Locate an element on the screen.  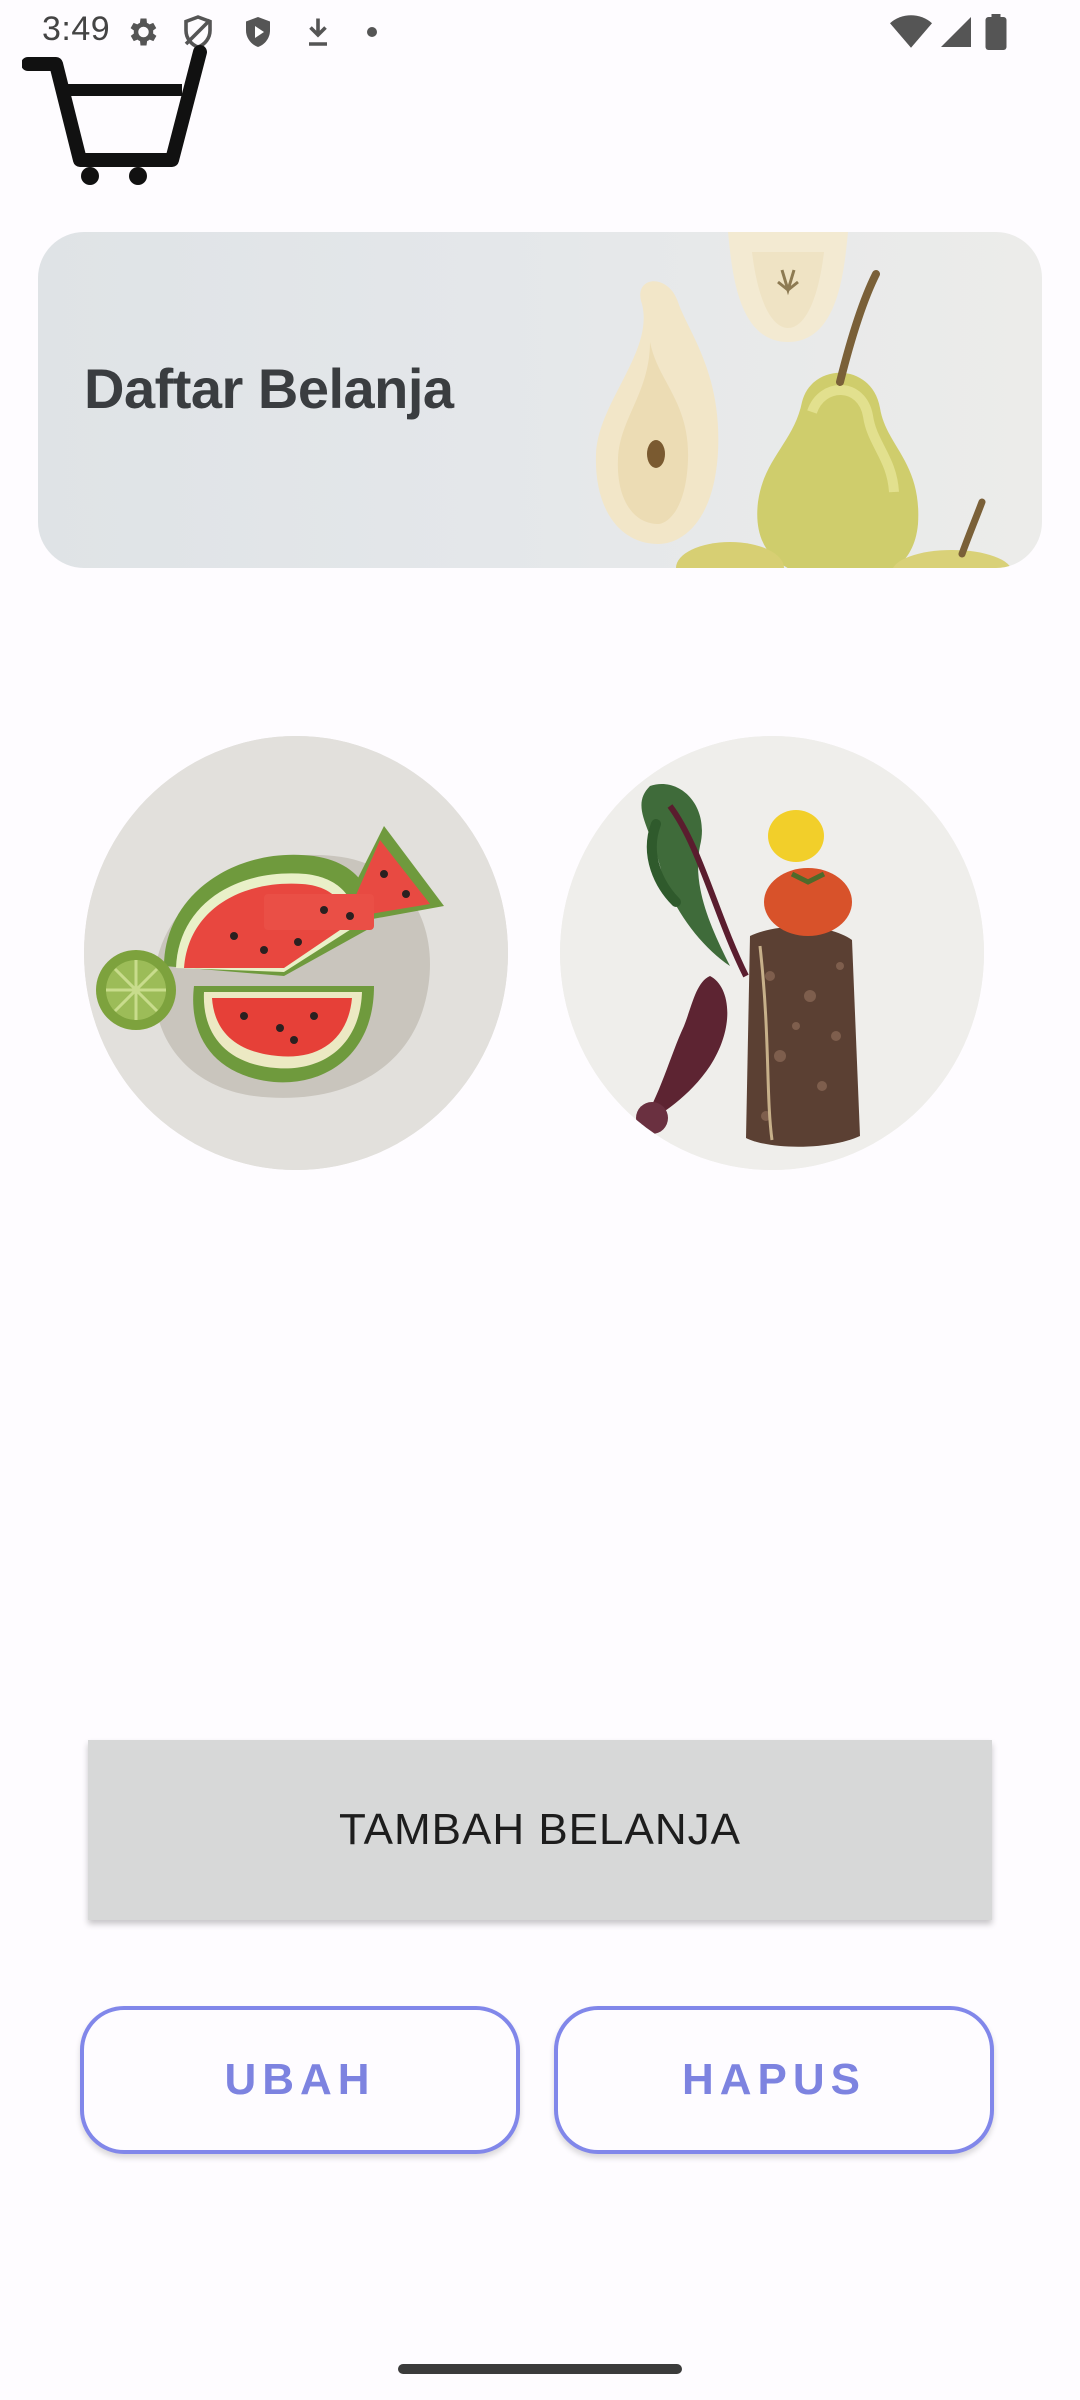
add-shopping-button: TAMBAH BELANJA is located at coordinates (540, 1830).